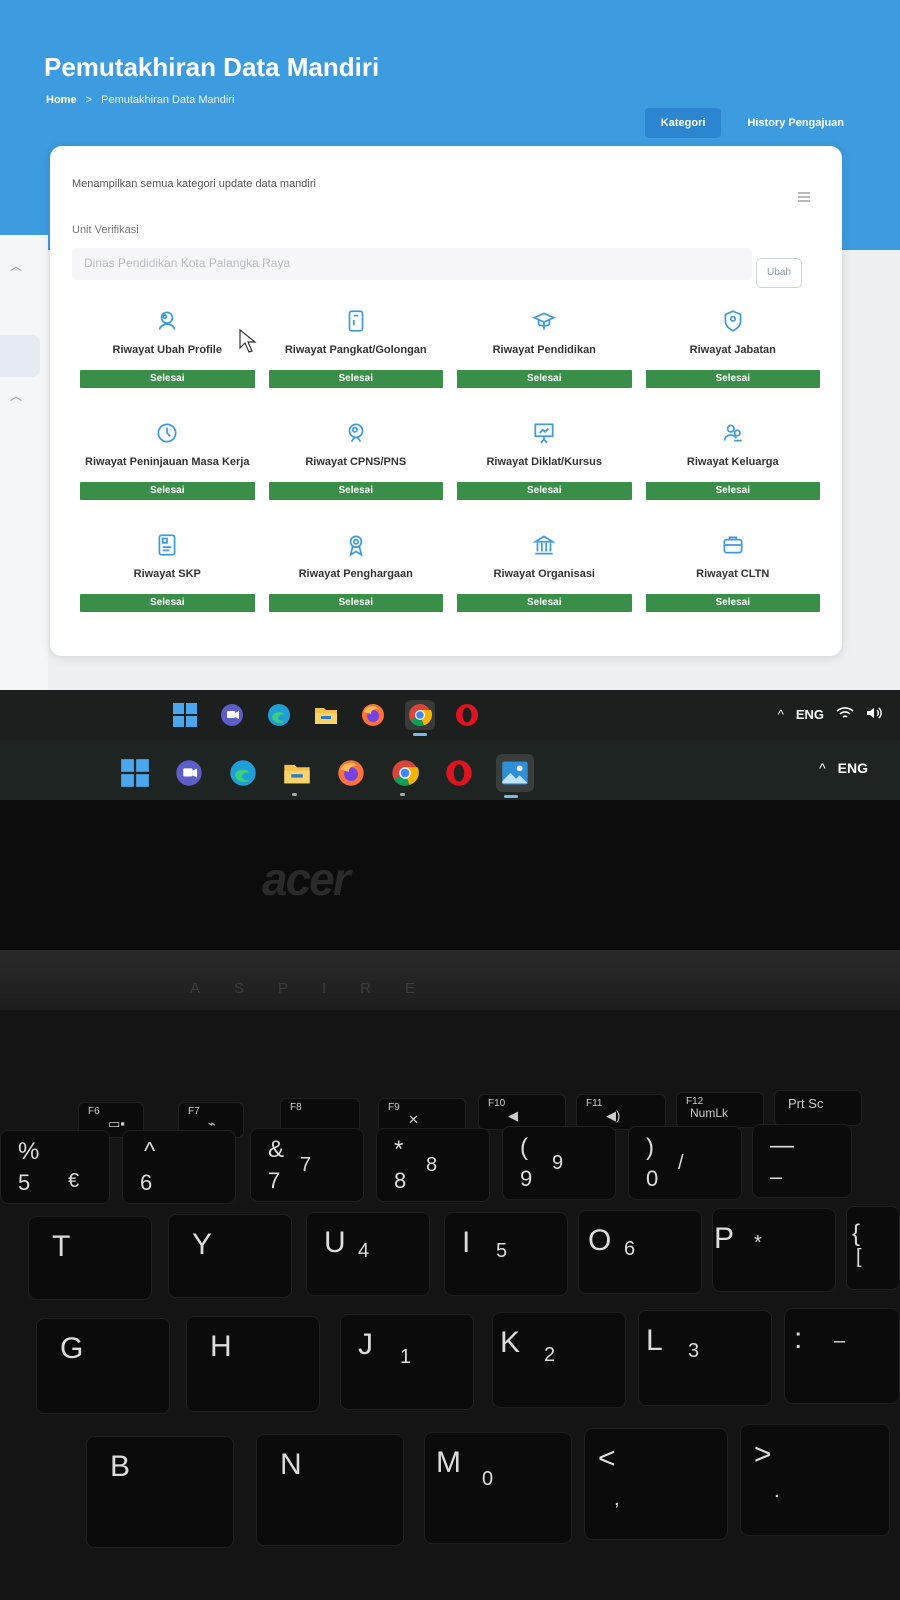 The width and height of the screenshot is (900, 1600). Describe the element at coordinates (307, 1165) in the screenshot. I see `key-7: & 7 7` at that location.